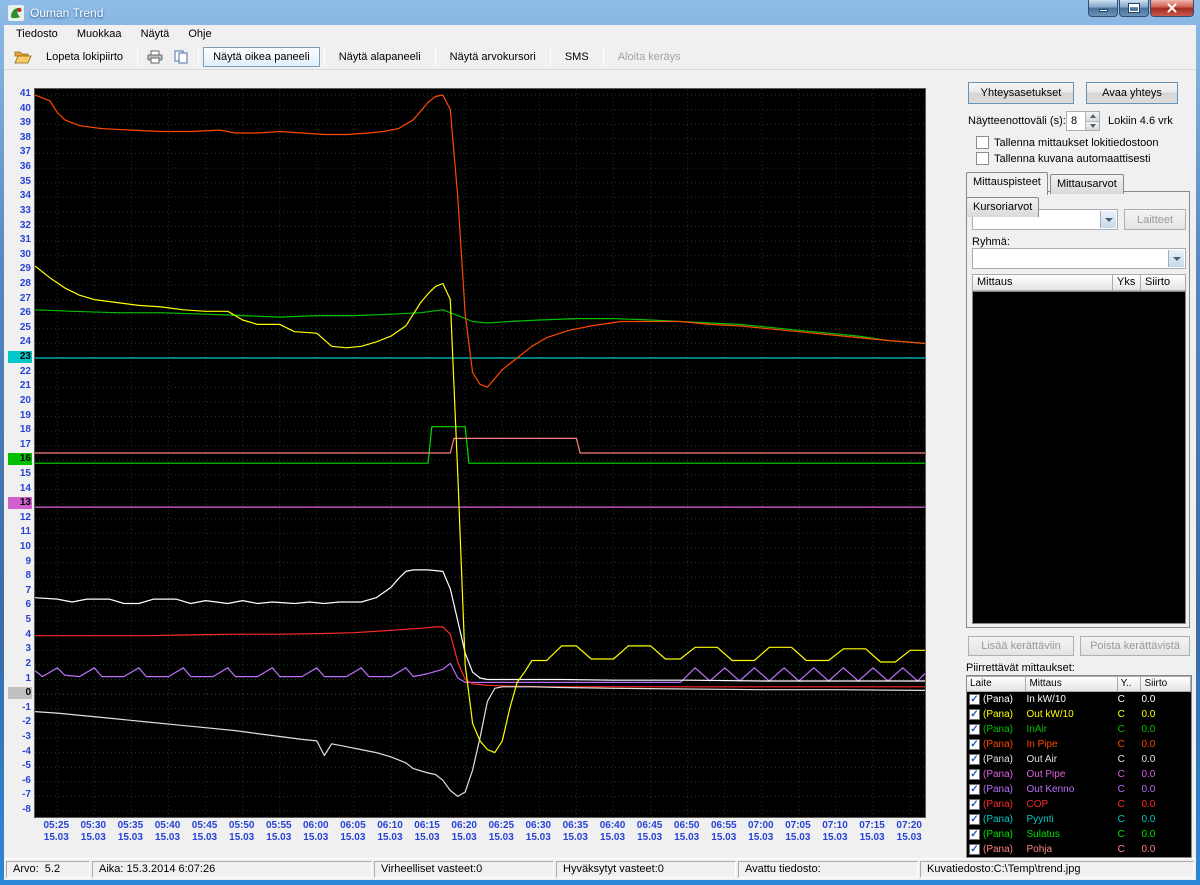  What do you see at coordinates (130, 831) in the screenshot?
I see `x-axis-label: 05:35 15.03` at bounding box center [130, 831].